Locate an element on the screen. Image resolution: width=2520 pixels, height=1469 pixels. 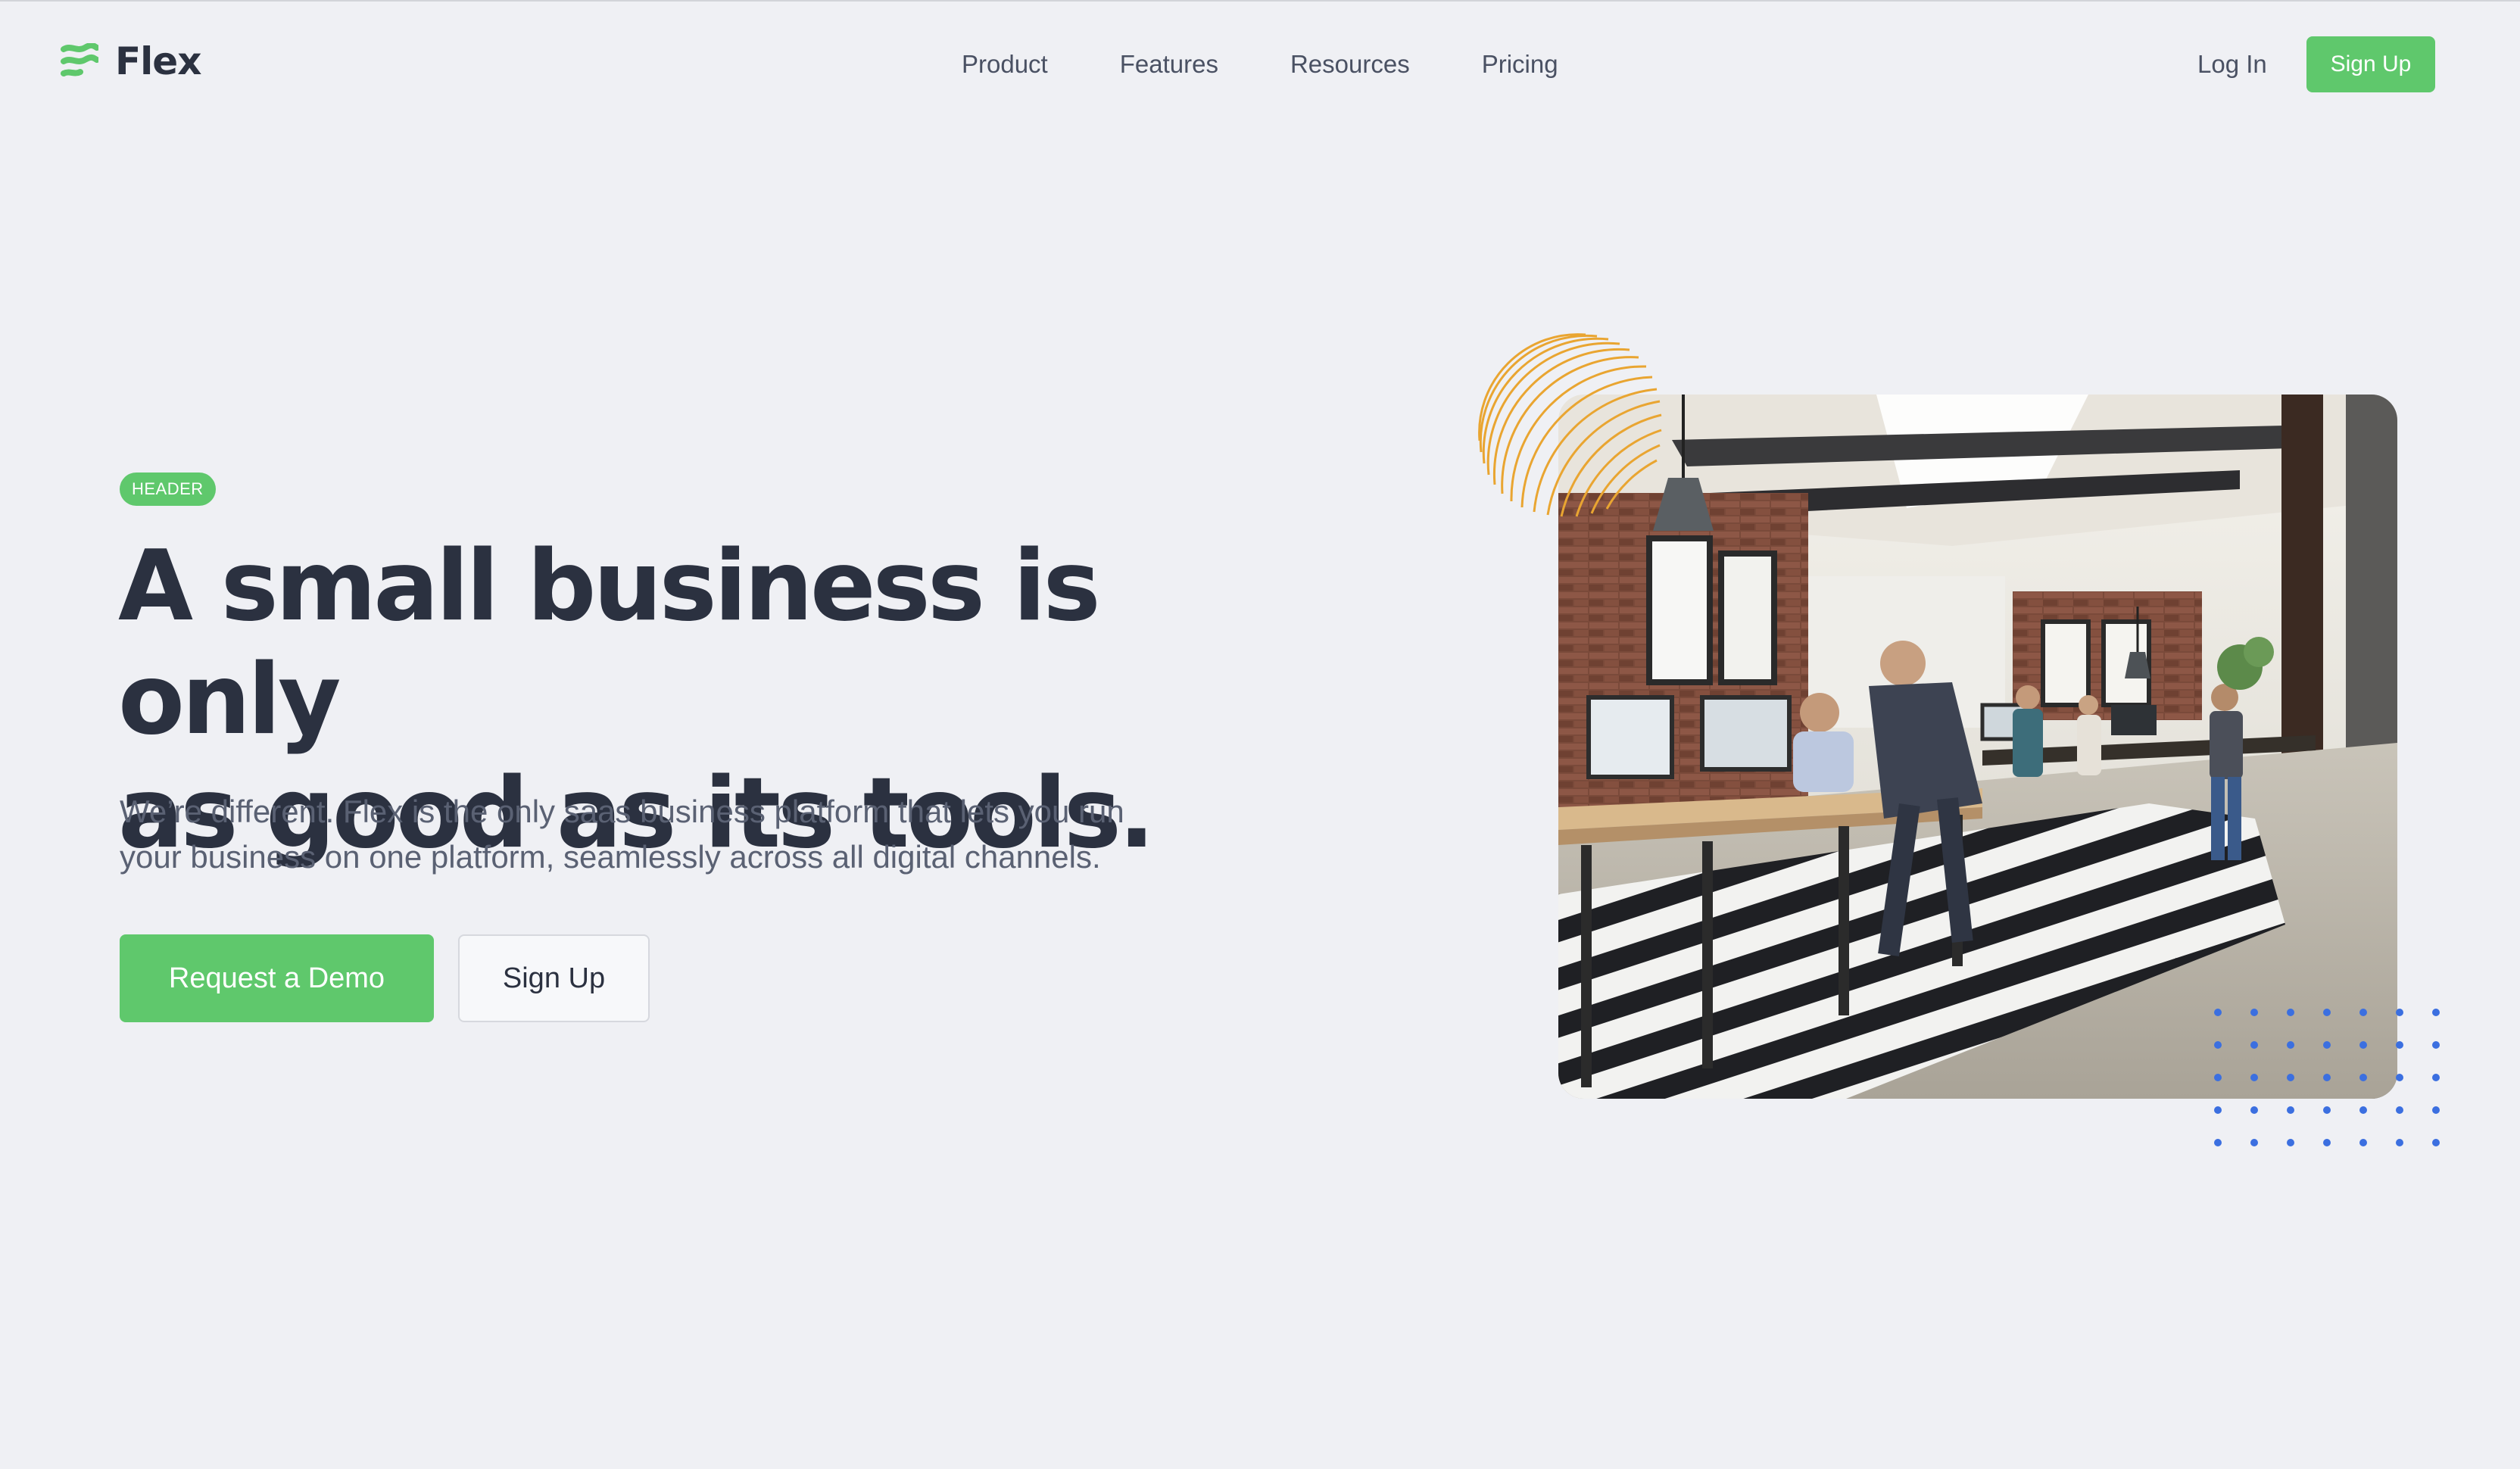
wave-lines-icon is located at coordinates (79, 61).